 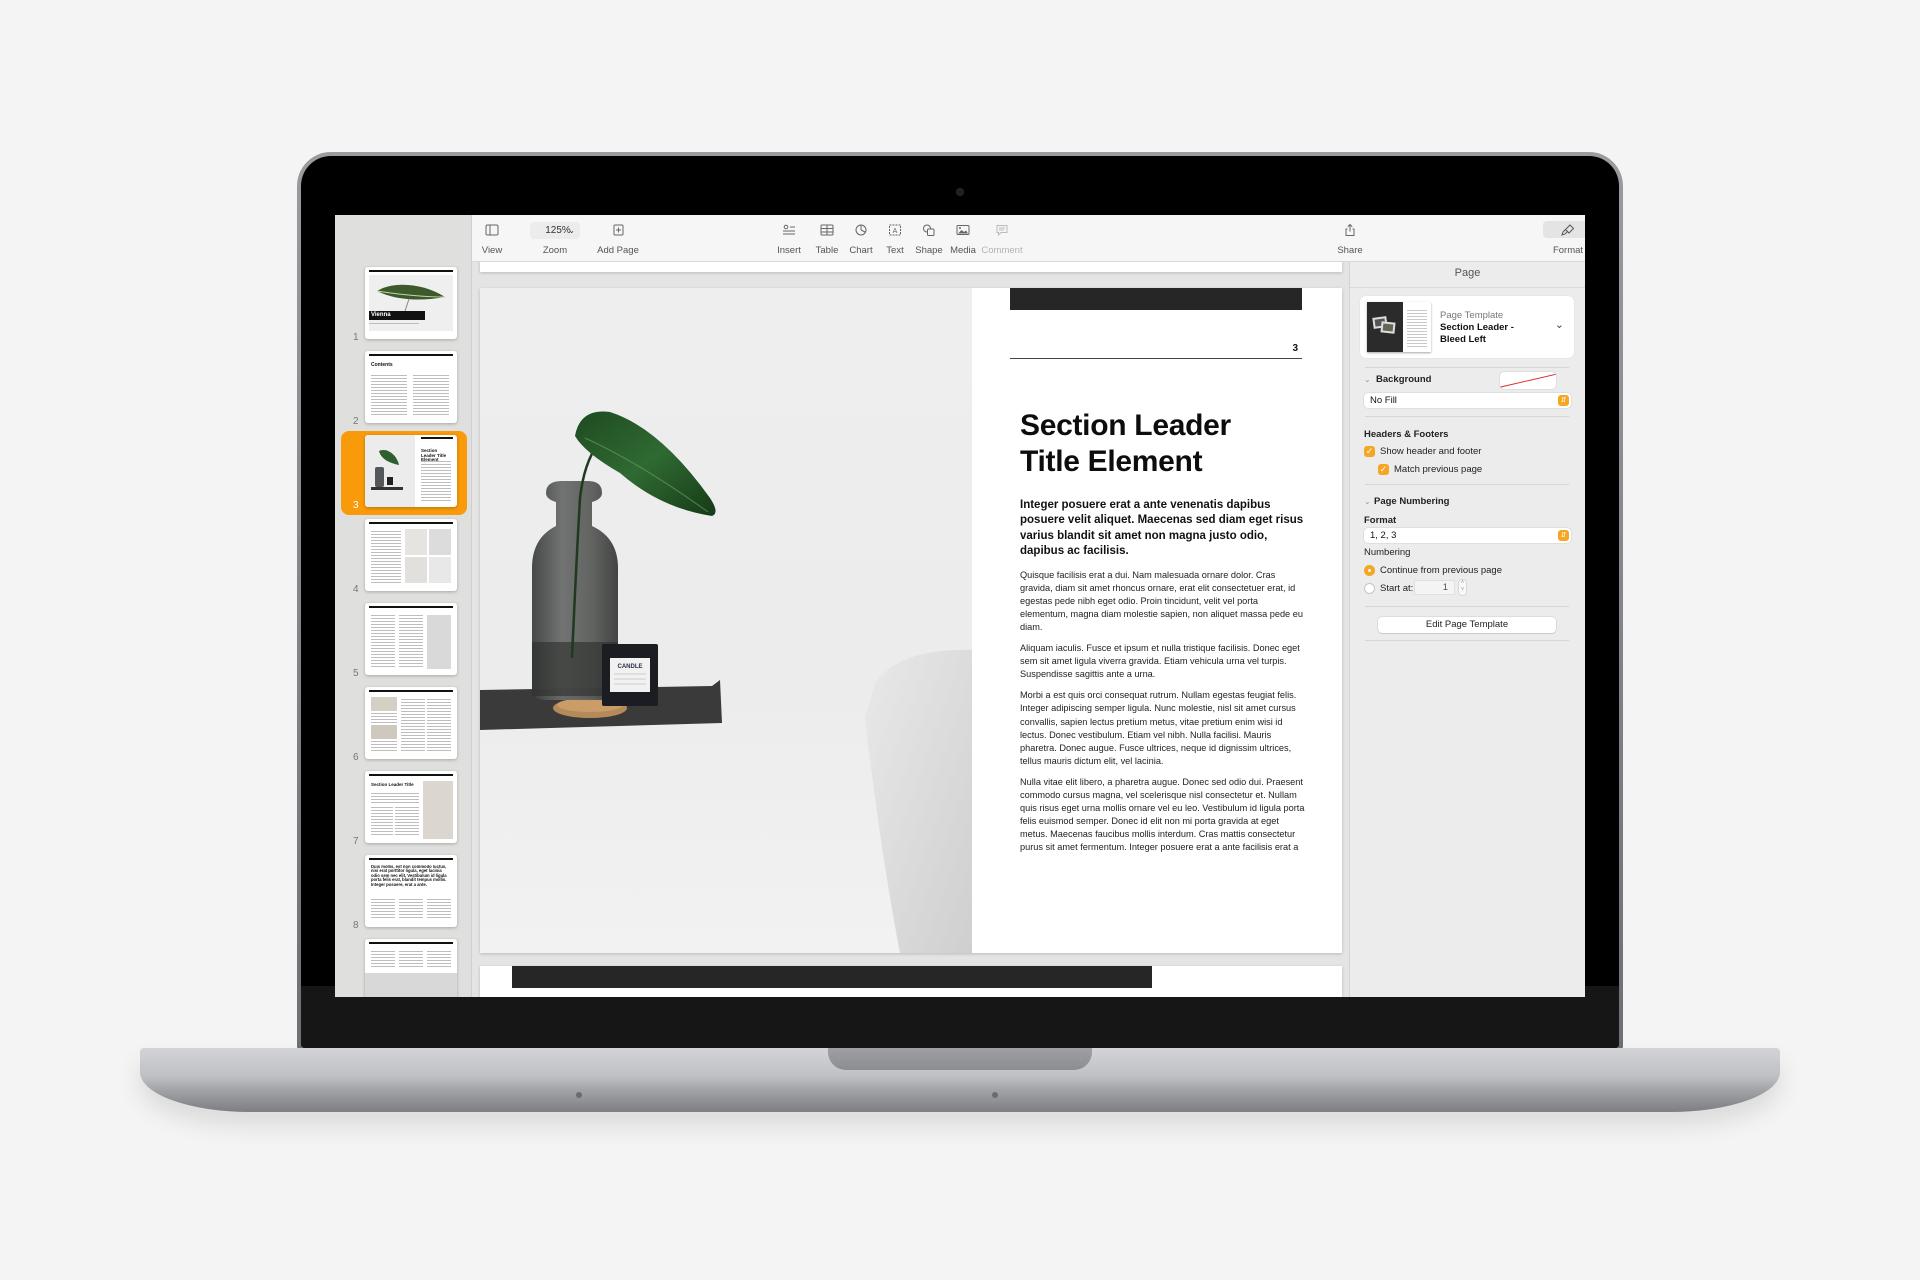 I want to click on fill-select: No Fill ⇵, so click(x=1467, y=400).